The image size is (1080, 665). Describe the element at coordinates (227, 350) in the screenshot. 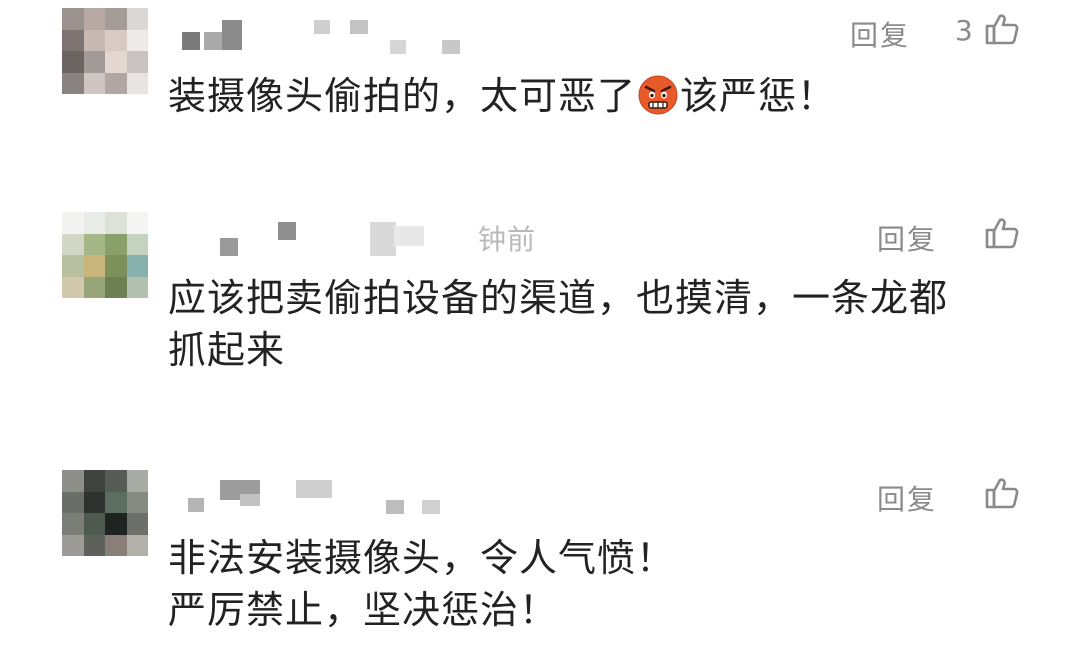

I see `comment-line: 抓起来` at that location.